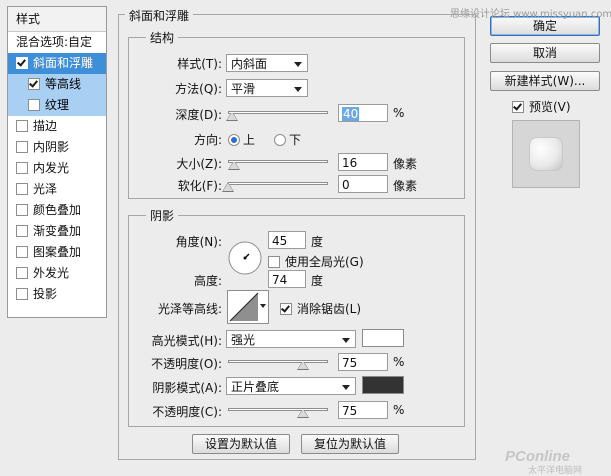  I want to click on watermark-top: 思缘设计论坛 www.missyuan.com, so click(530, 14).